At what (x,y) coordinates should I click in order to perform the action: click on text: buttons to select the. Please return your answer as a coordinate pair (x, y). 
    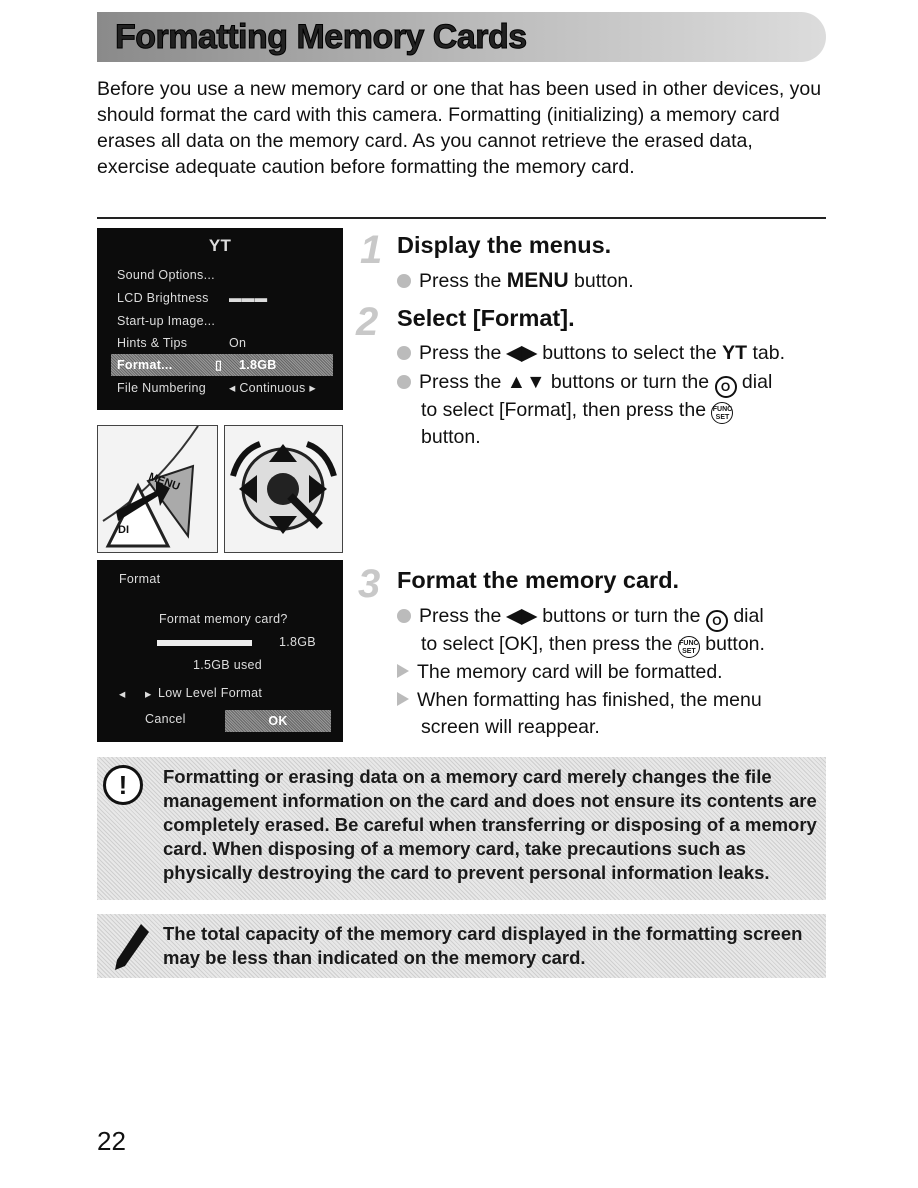
    Looking at the image, I should click on (629, 353).